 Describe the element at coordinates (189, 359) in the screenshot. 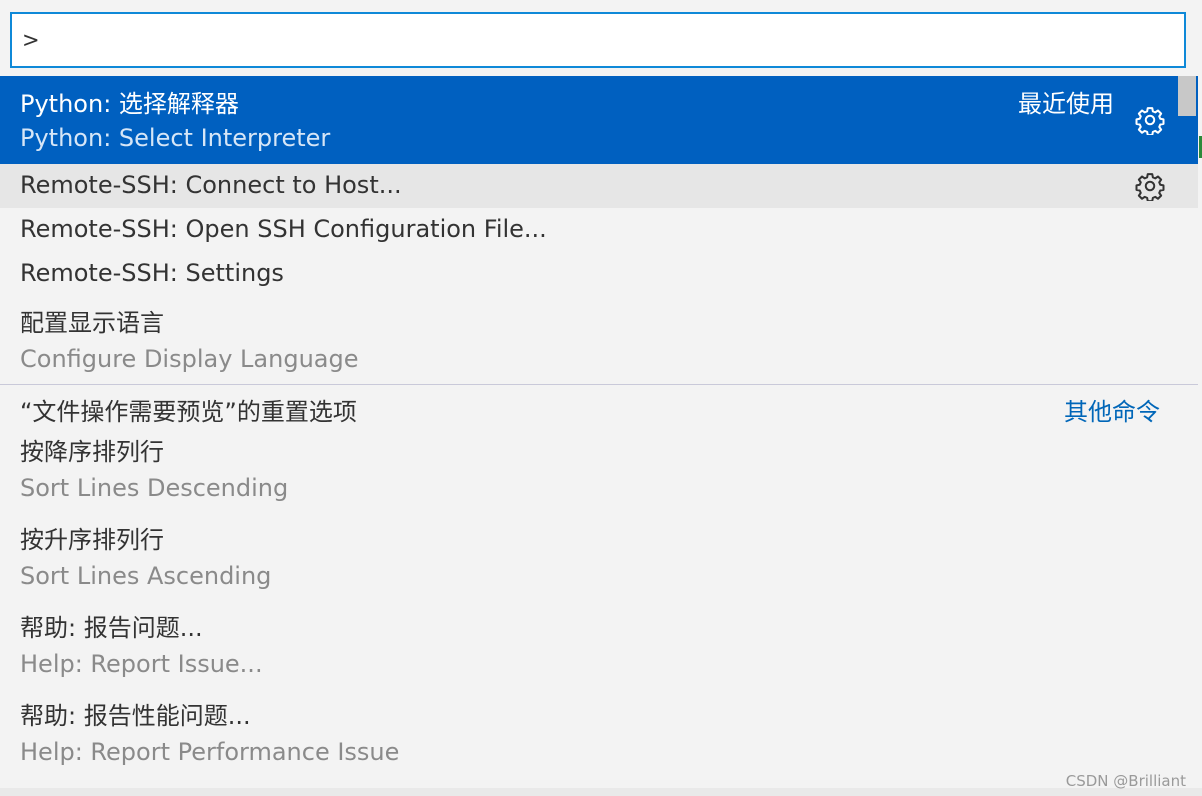

I see `command-description: Configure Display Language` at that location.